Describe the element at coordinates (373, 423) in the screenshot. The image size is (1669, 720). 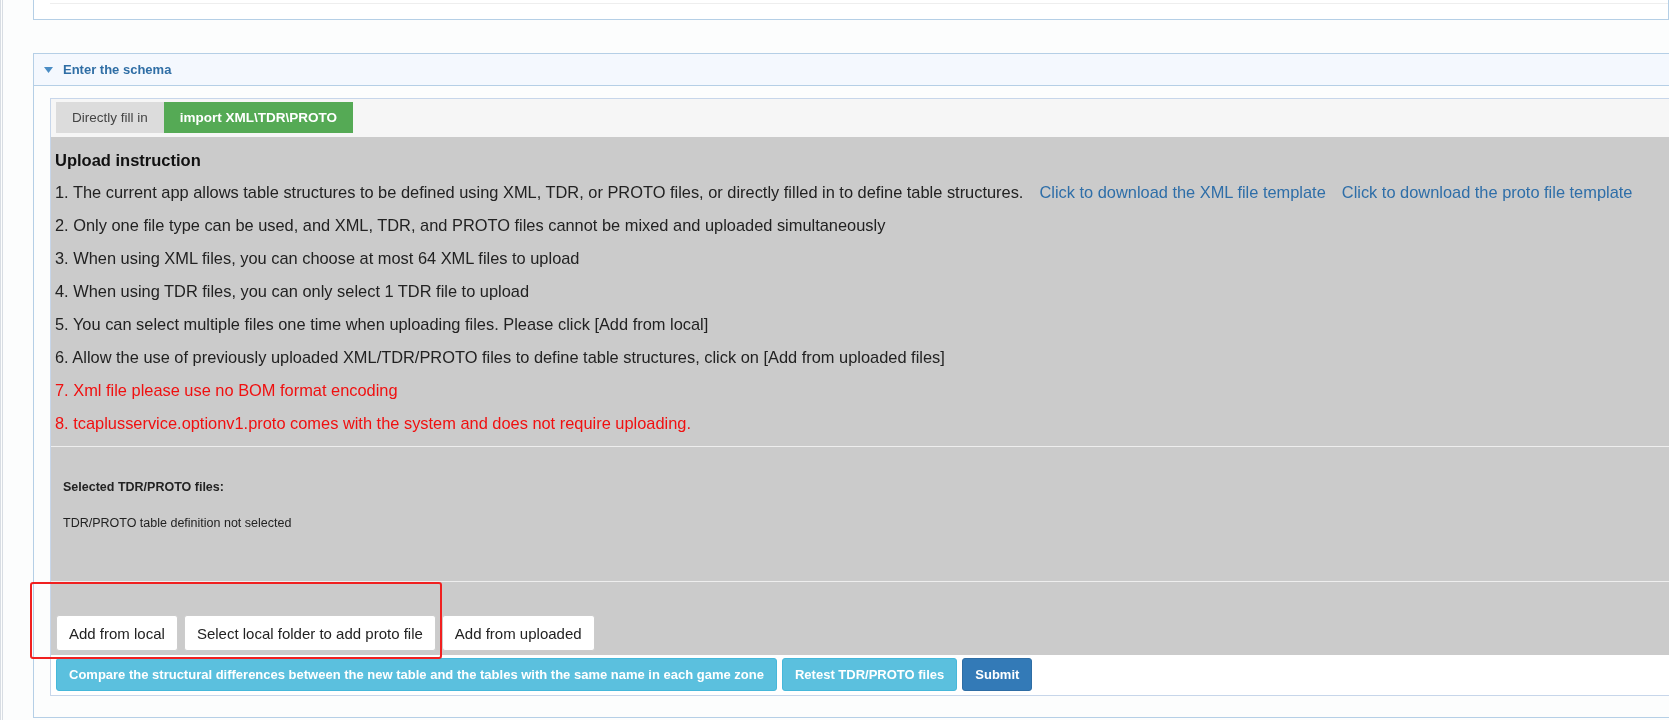
I see `instruction-text: 8. tcaplusservice.optionv1.proto comes with the system and does not require uploading.` at that location.